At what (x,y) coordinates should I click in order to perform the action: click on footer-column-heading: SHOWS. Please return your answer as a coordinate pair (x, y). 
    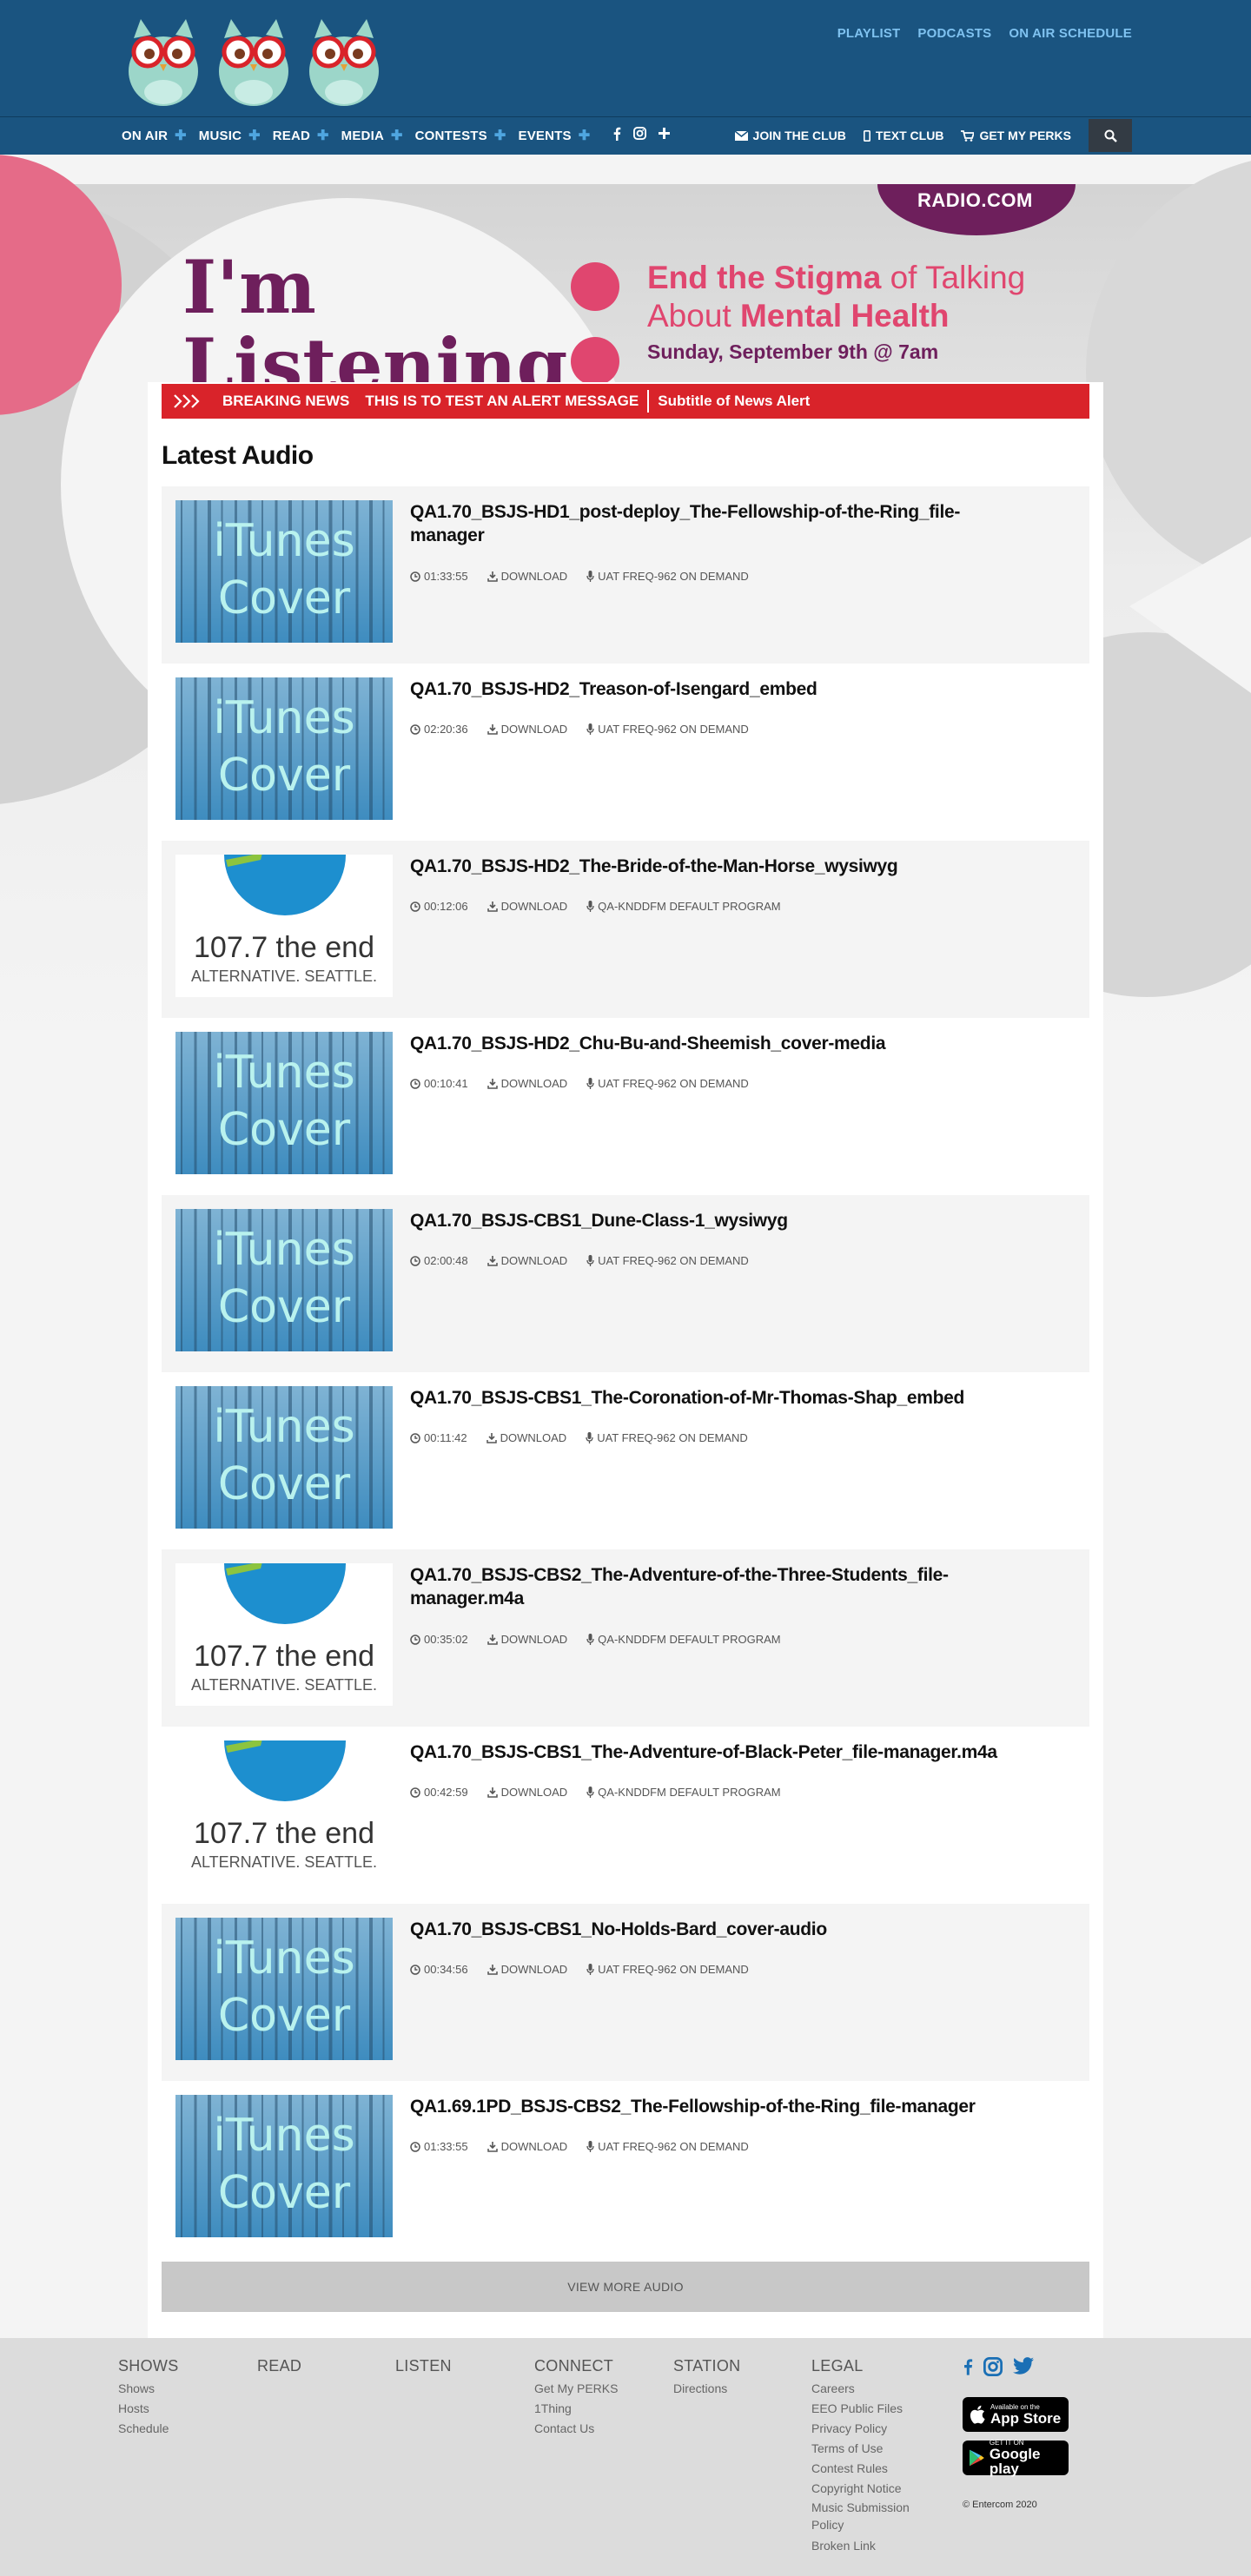
    Looking at the image, I should click on (148, 2366).